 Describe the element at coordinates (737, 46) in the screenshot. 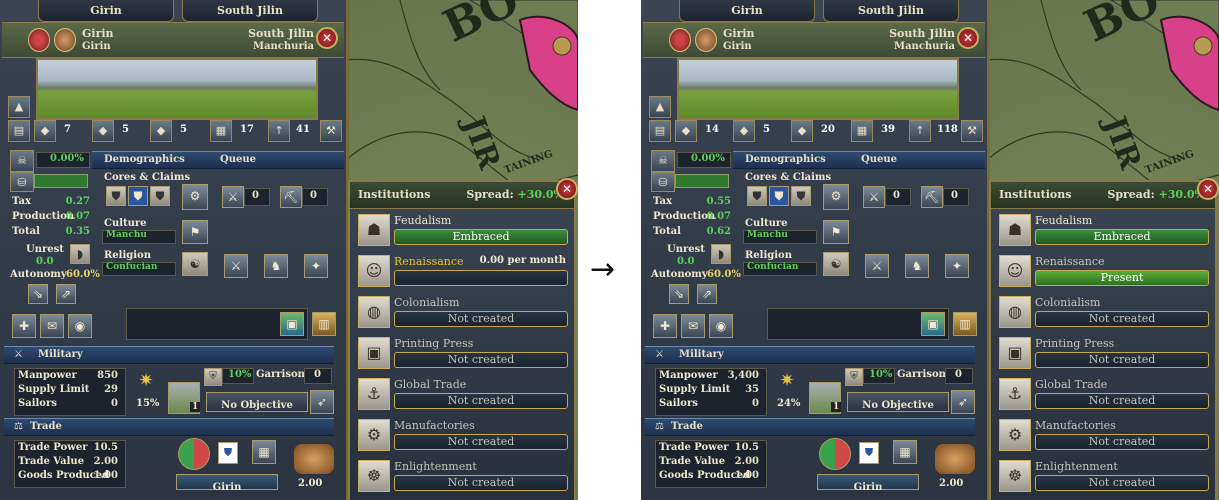

I see `province-area: Girin` at that location.